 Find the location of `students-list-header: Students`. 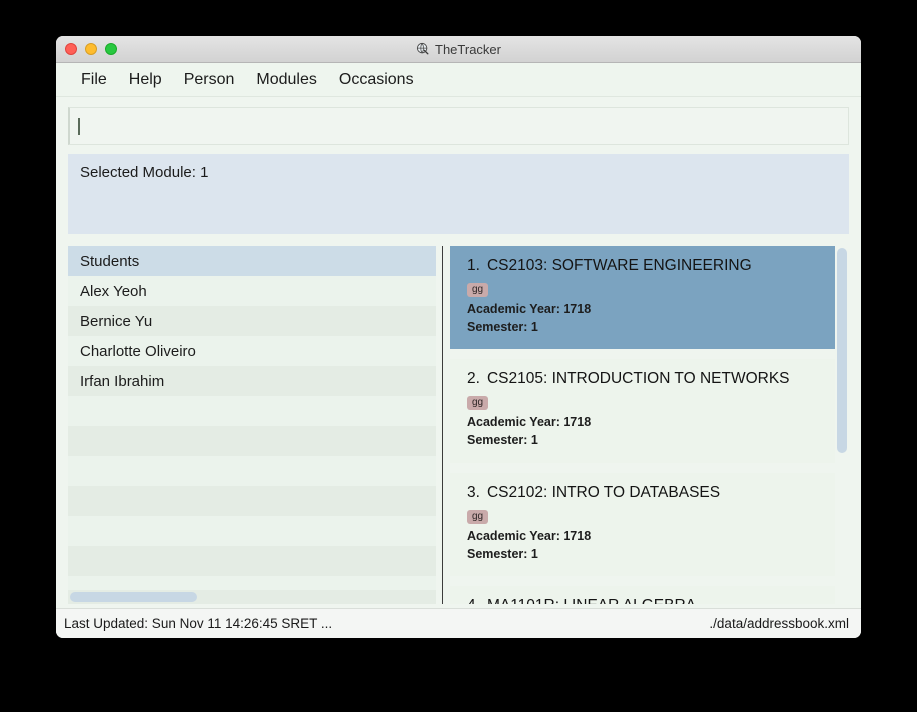

students-list-header: Students is located at coordinates (252, 261).